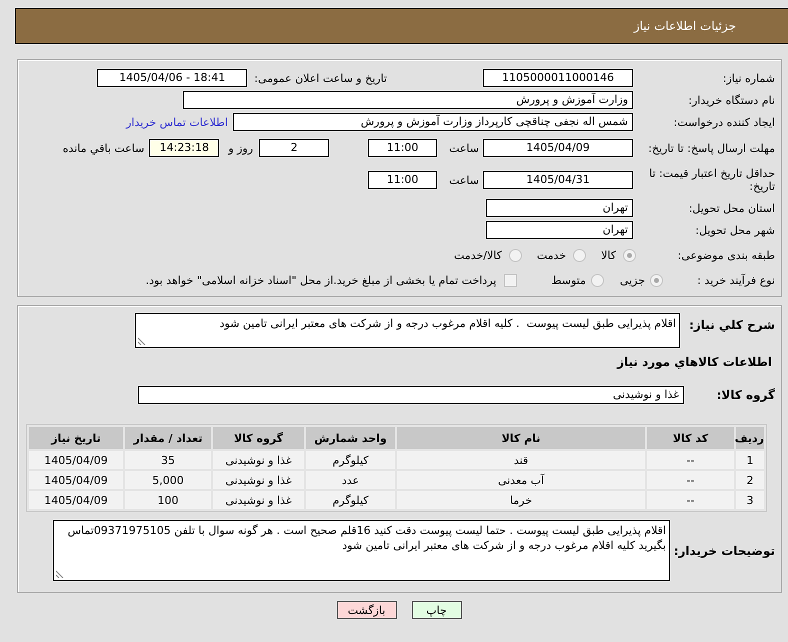 This screenshot has width=788, height=642. Describe the element at coordinates (103, 148) in the screenshot. I see `remaining-label: ساعت باقي مانده` at that location.